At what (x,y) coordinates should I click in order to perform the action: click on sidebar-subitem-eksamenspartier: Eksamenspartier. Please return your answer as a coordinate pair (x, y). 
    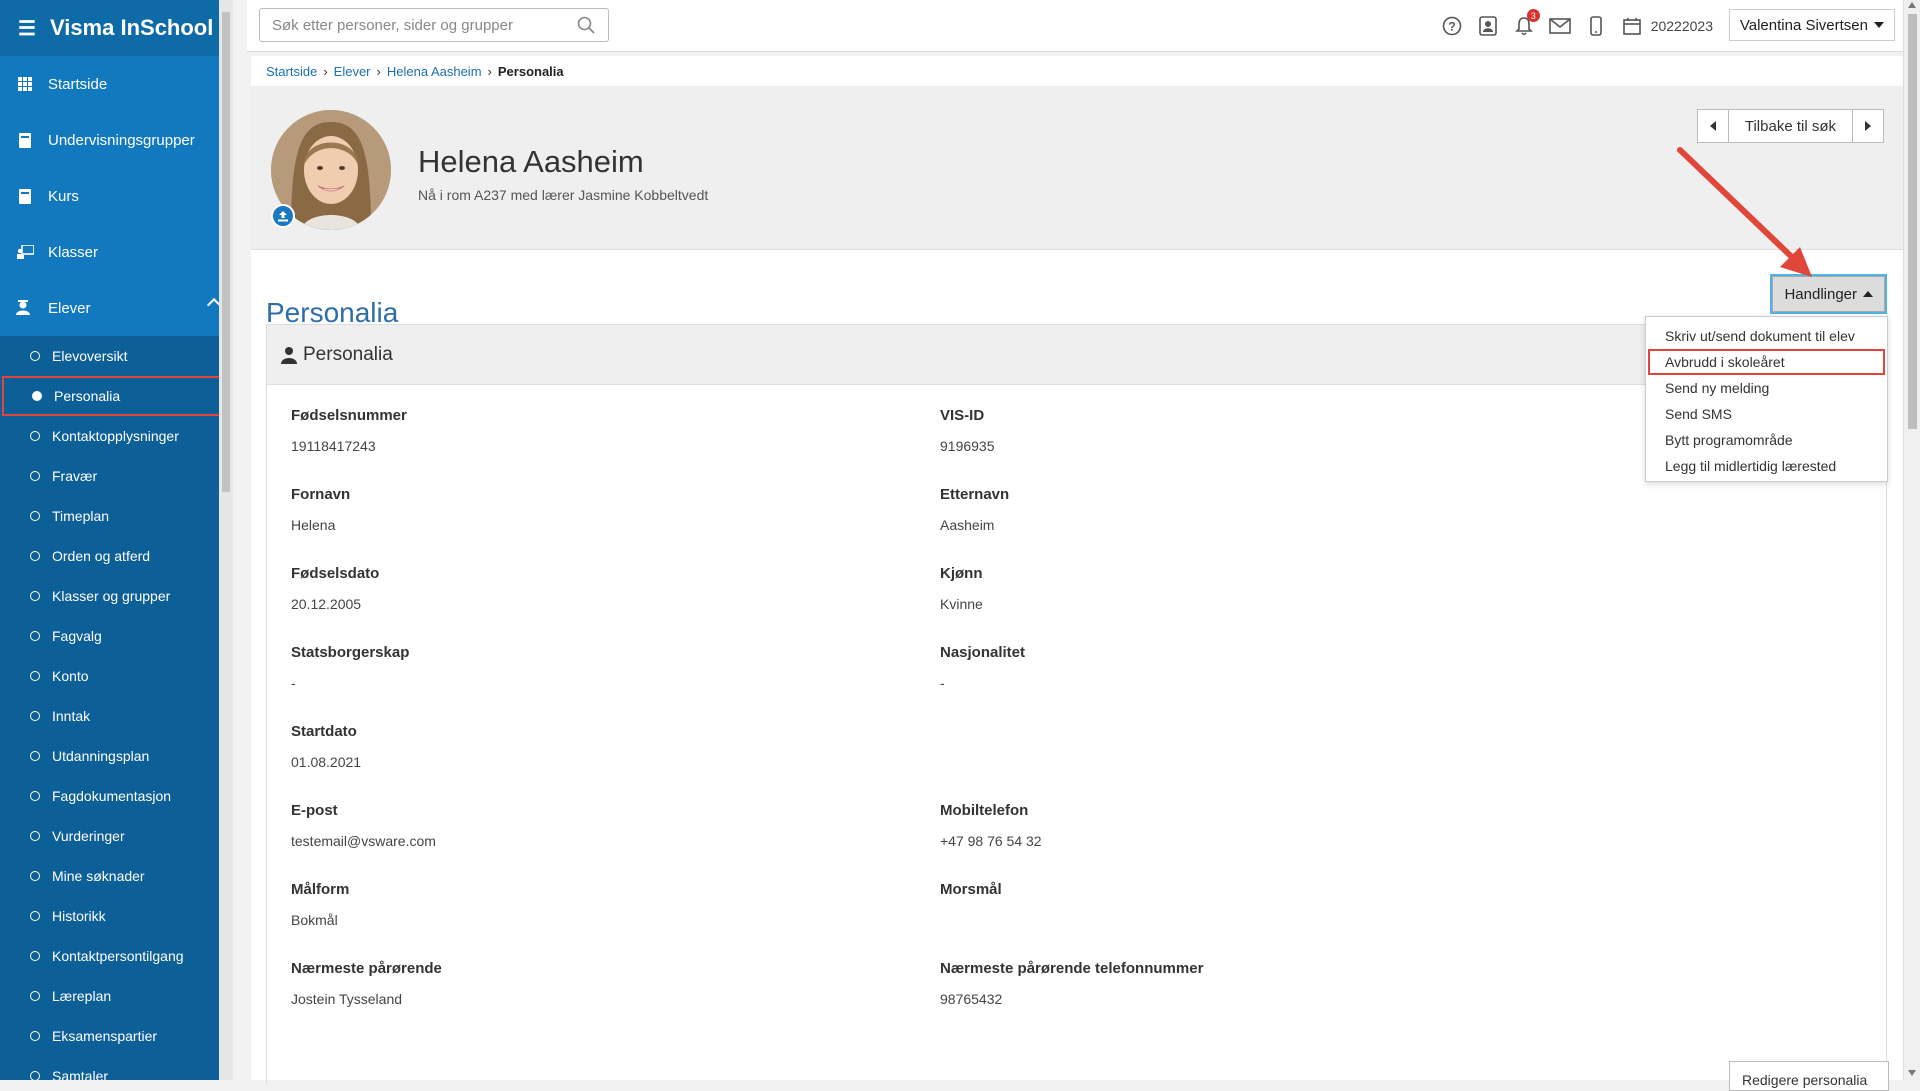
    Looking at the image, I should click on (116, 1036).